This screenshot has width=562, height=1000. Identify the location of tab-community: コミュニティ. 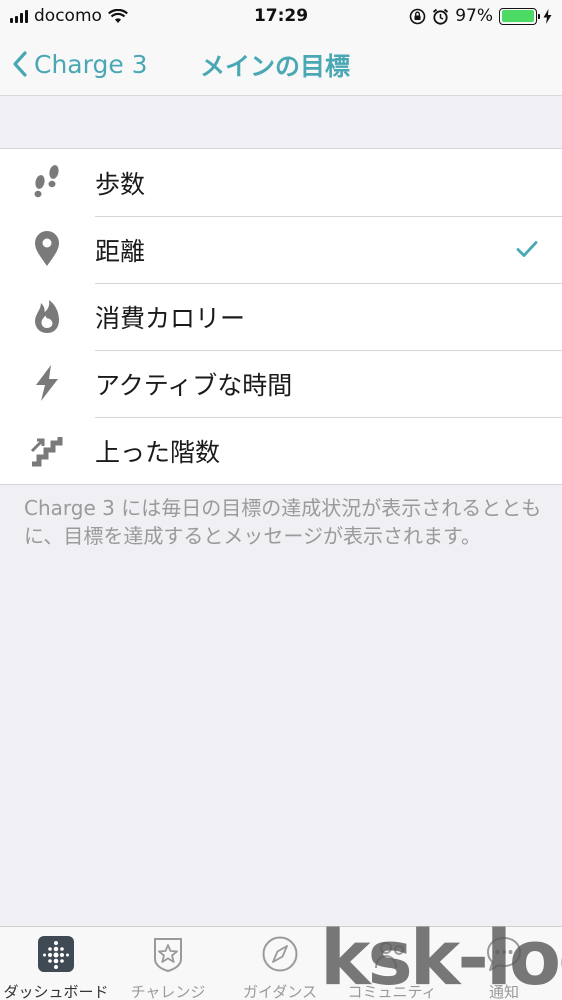
(392, 967).